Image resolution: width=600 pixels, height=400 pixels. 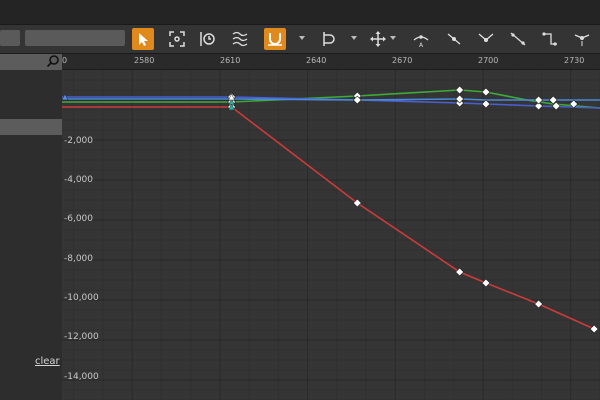 I want to click on break-tangent-icon, so click(x=486, y=37).